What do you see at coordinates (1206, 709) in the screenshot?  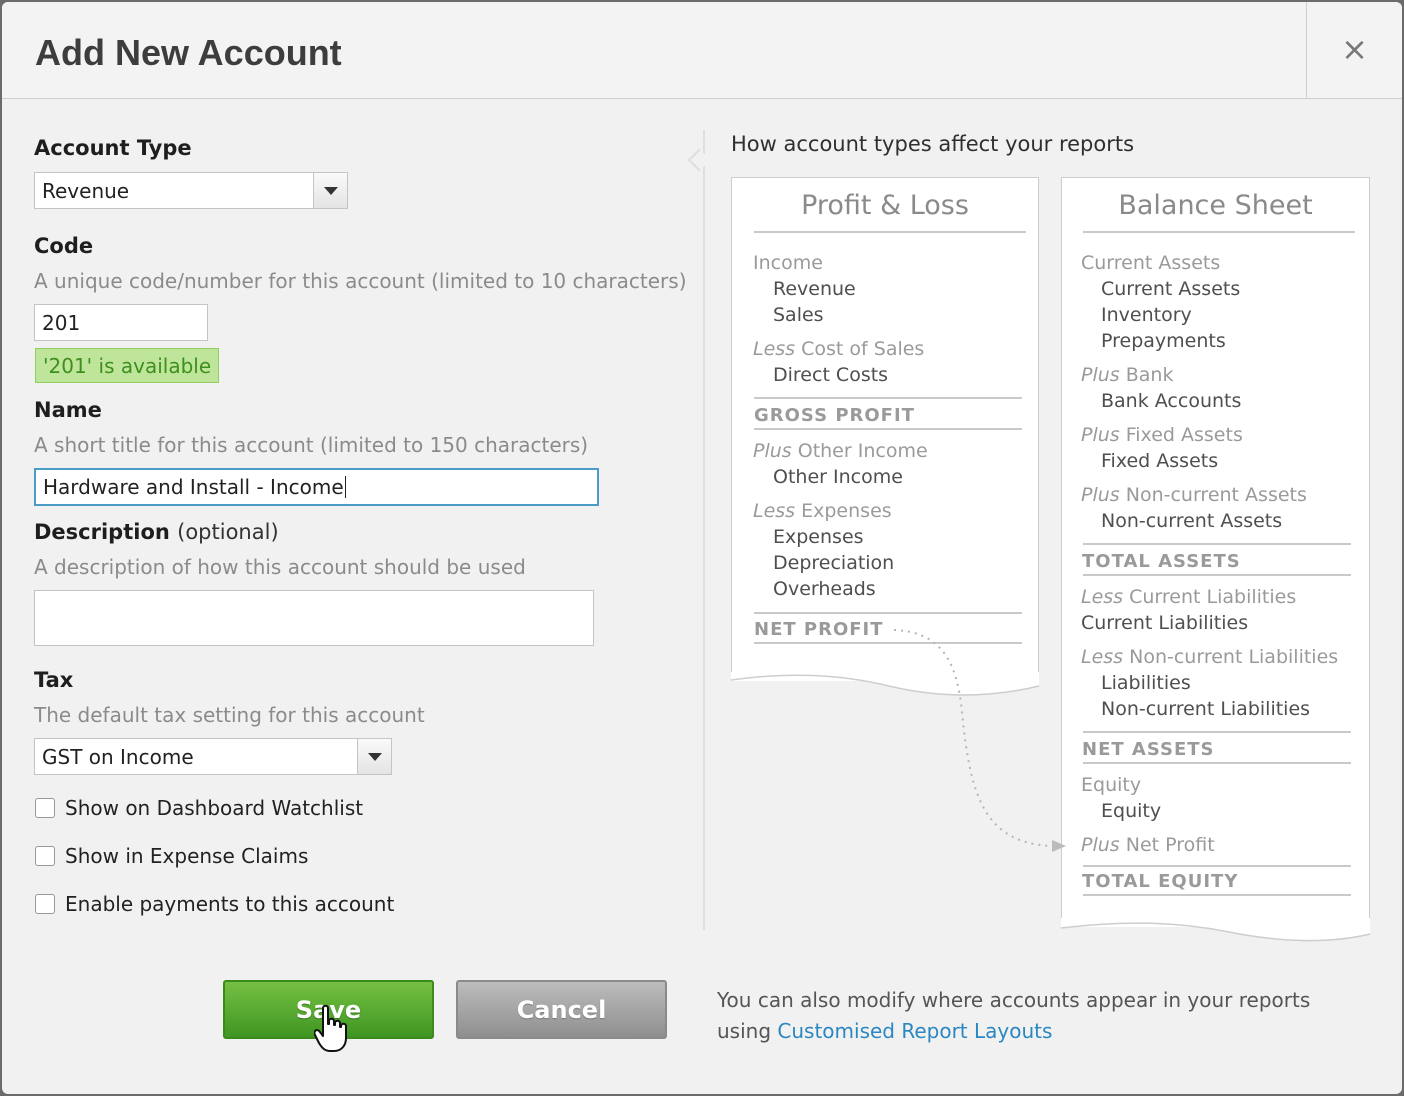 I see `bs-noncurrent-liabilities: Non-current Liabilities` at bounding box center [1206, 709].